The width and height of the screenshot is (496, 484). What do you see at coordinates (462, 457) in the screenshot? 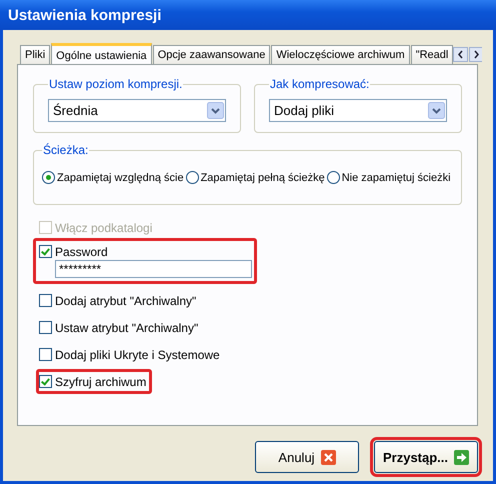
I see `arrow-right-icon` at bounding box center [462, 457].